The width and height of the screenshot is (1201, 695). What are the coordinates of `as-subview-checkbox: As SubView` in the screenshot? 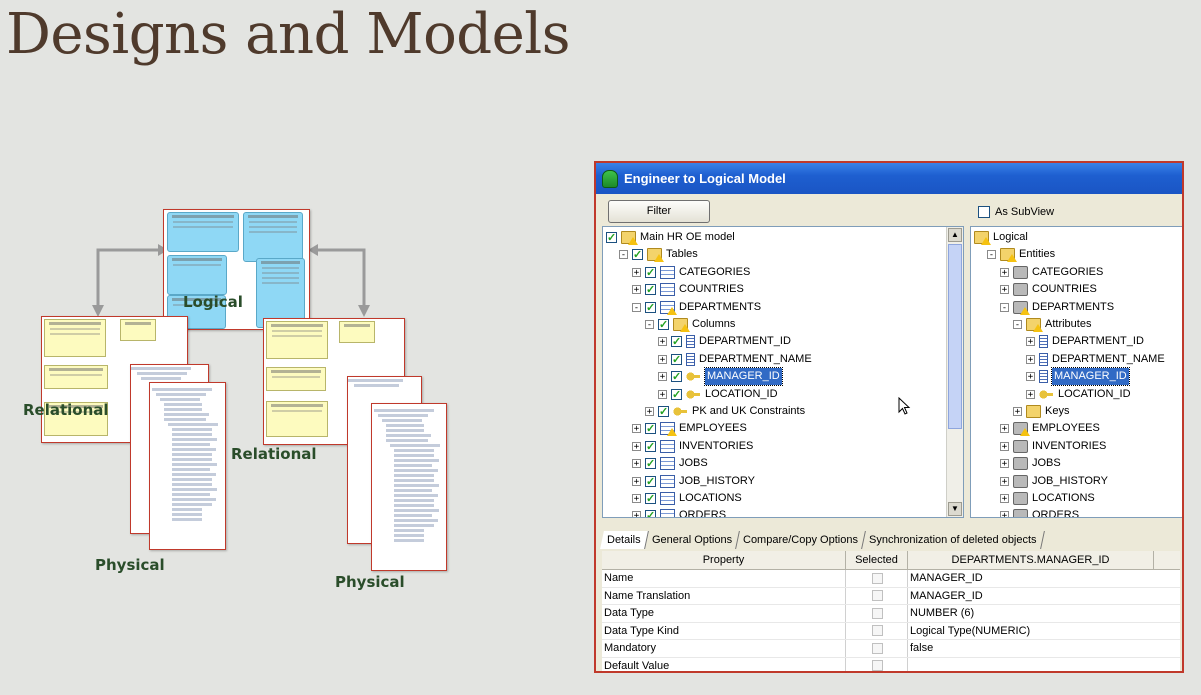 It's located at (1016, 212).